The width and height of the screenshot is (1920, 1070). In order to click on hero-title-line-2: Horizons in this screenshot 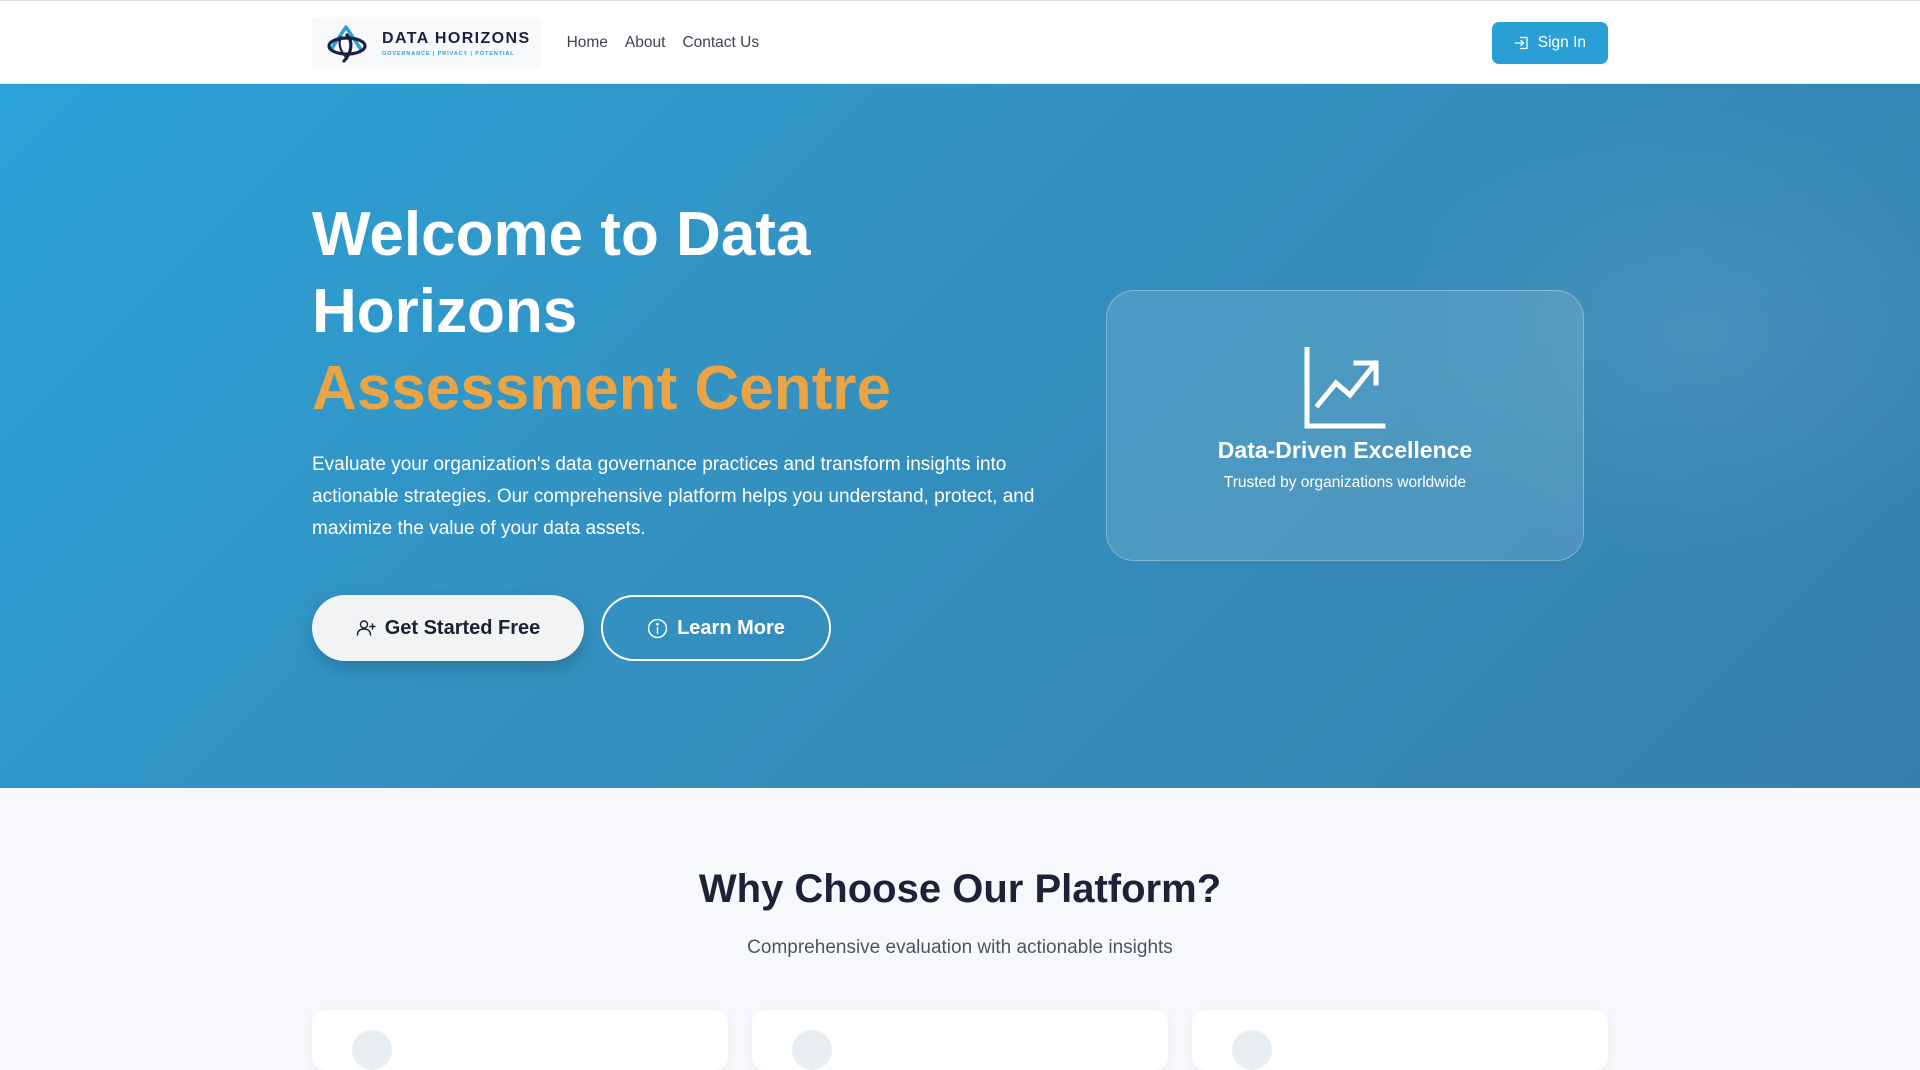, I will do `click(445, 311)`.